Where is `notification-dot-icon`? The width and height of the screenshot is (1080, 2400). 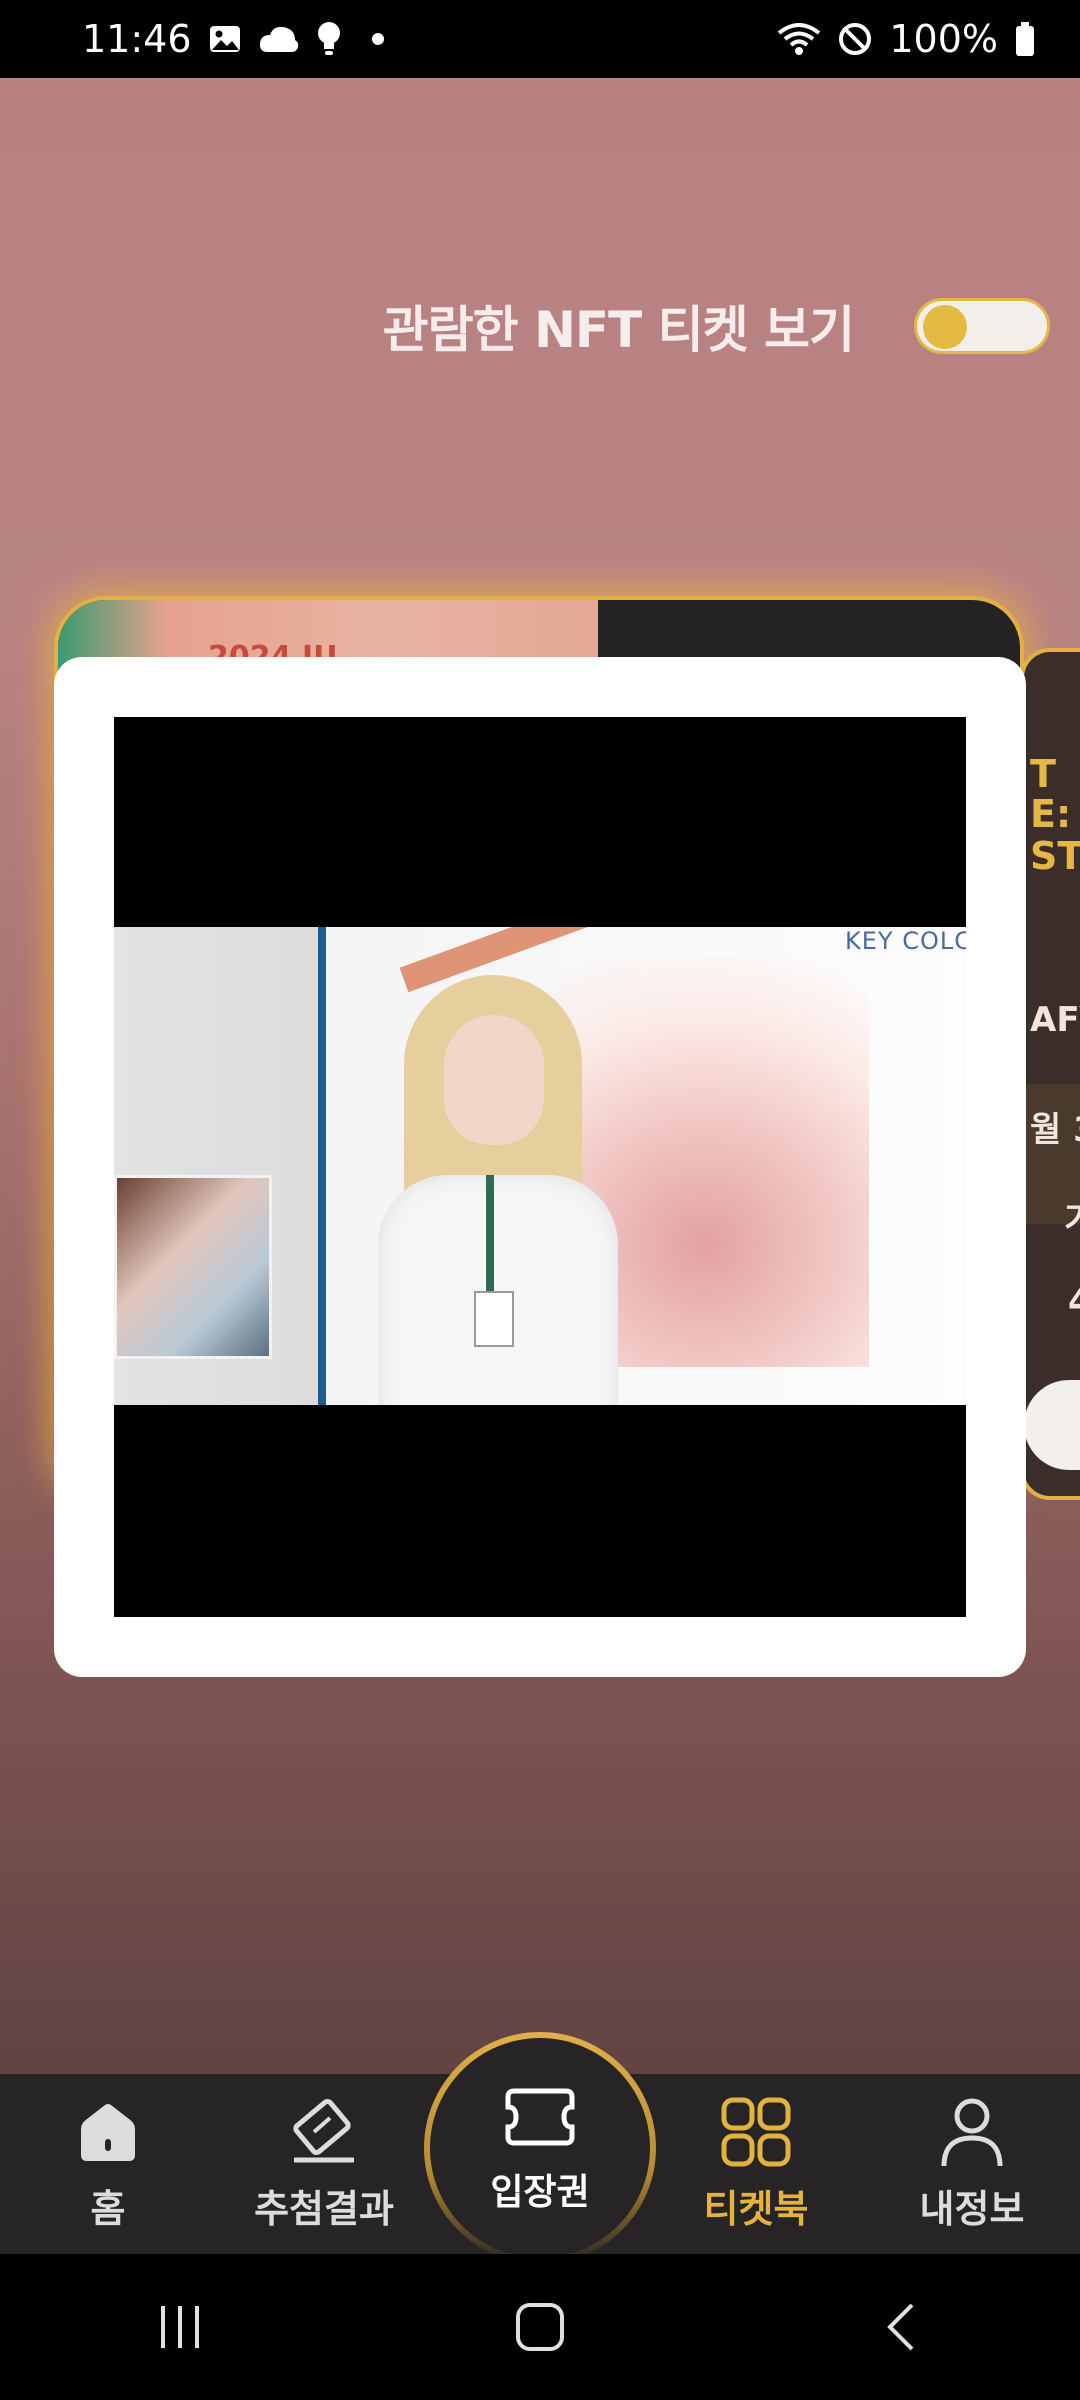
notification-dot-icon is located at coordinates (377, 39).